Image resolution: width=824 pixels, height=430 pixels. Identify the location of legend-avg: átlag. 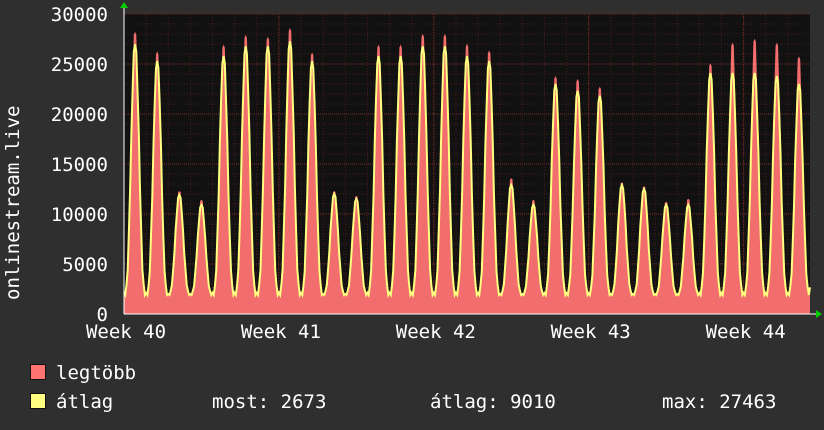
(71, 402).